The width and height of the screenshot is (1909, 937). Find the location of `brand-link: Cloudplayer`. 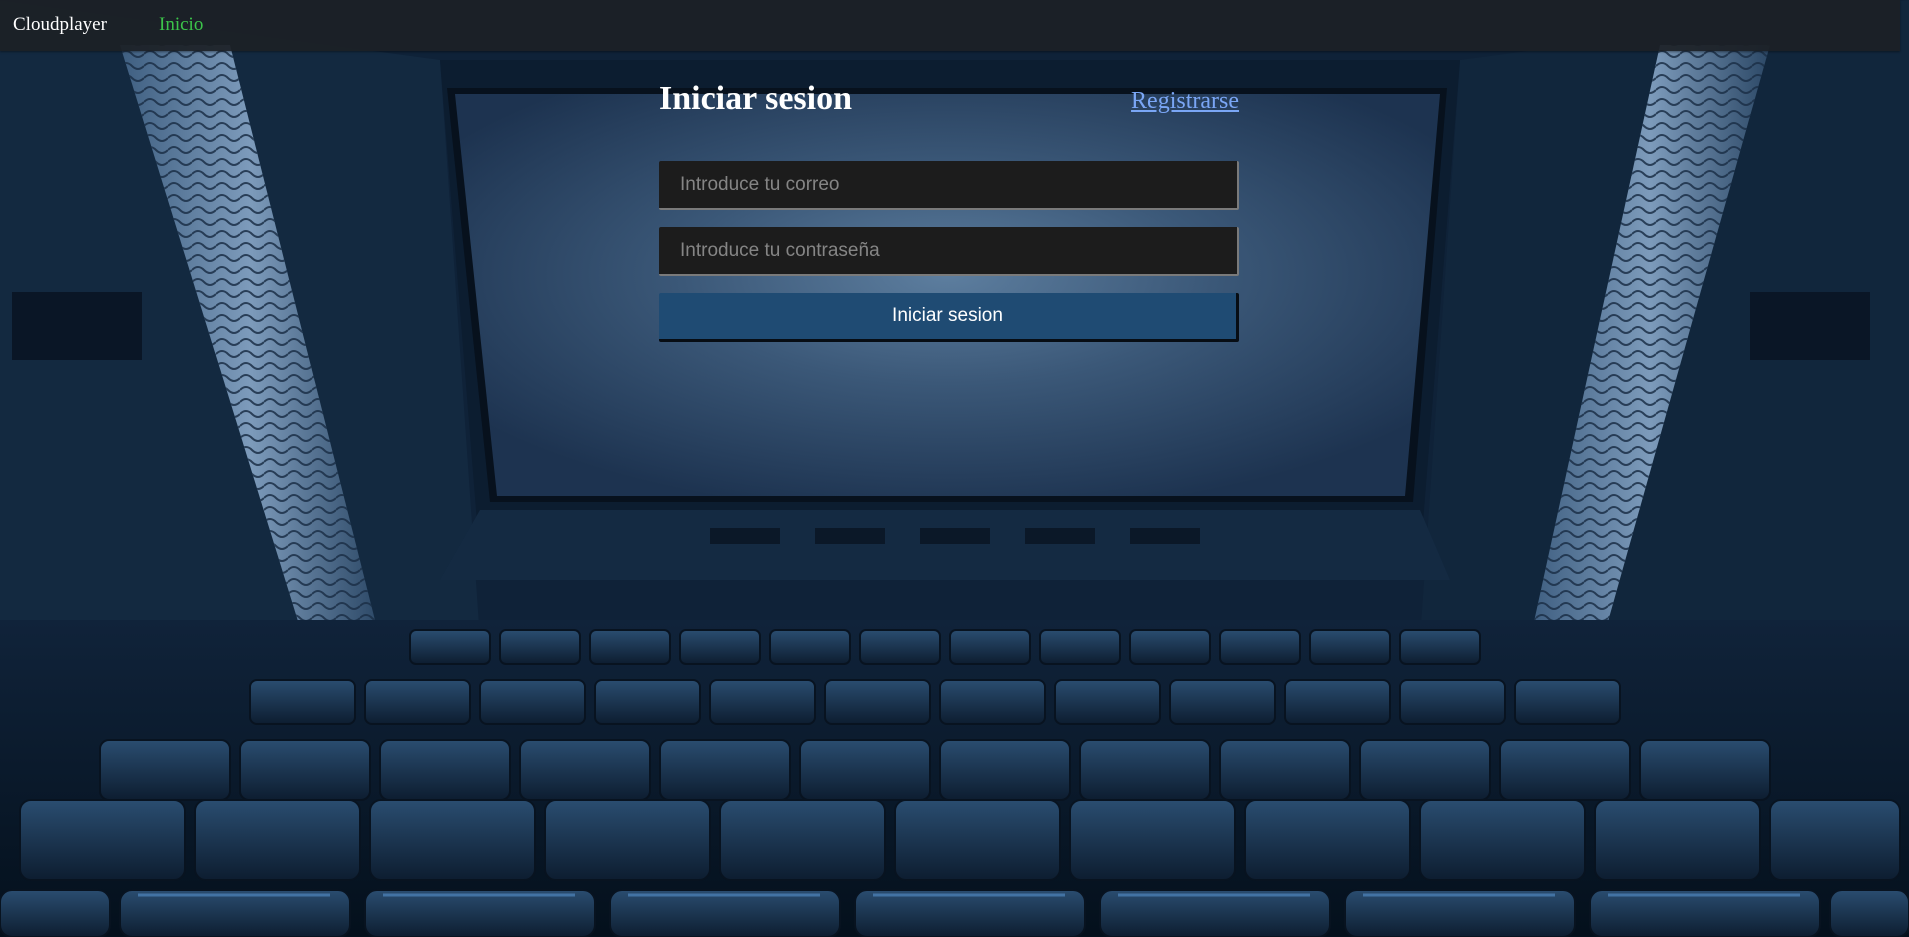

brand-link: Cloudplayer is located at coordinates (60, 25).